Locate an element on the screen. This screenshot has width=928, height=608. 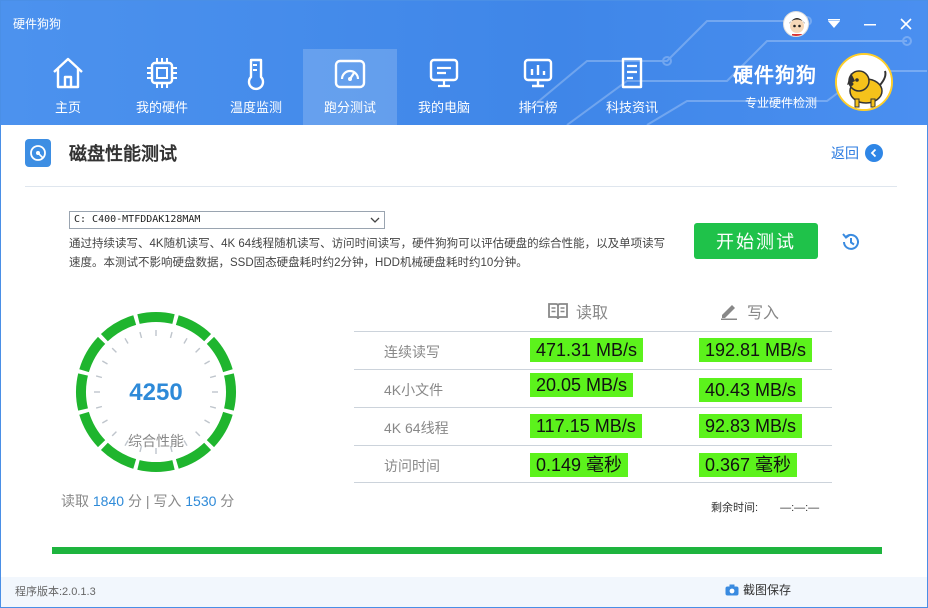
write-score-unit: 分 is located at coordinates (227, 501).